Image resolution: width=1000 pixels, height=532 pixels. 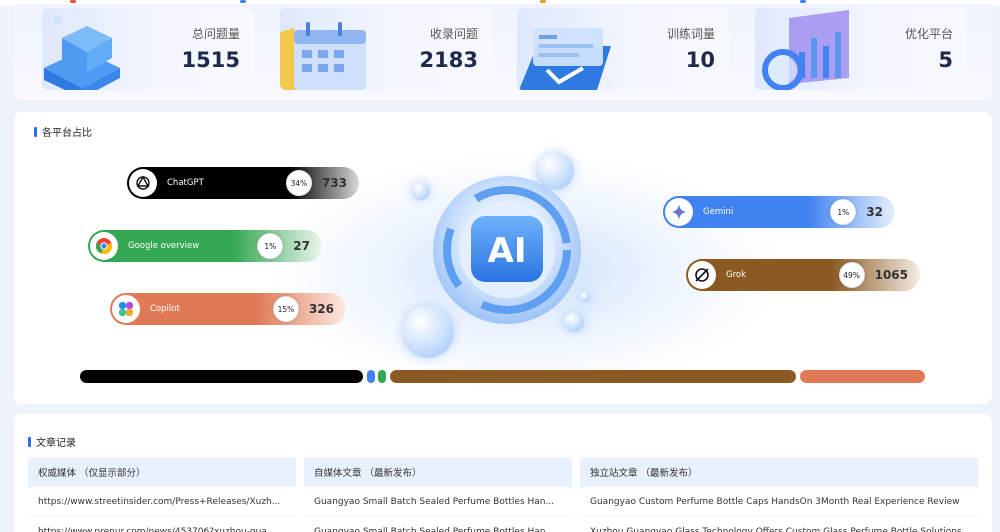 What do you see at coordinates (453, 34) in the screenshot?
I see `stat-label: 收录问题` at bounding box center [453, 34].